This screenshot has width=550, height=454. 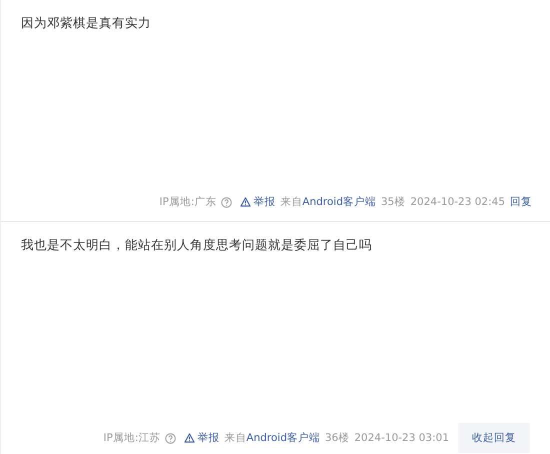 I want to click on collapse-replies-button: 收起回复, so click(x=494, y=438).